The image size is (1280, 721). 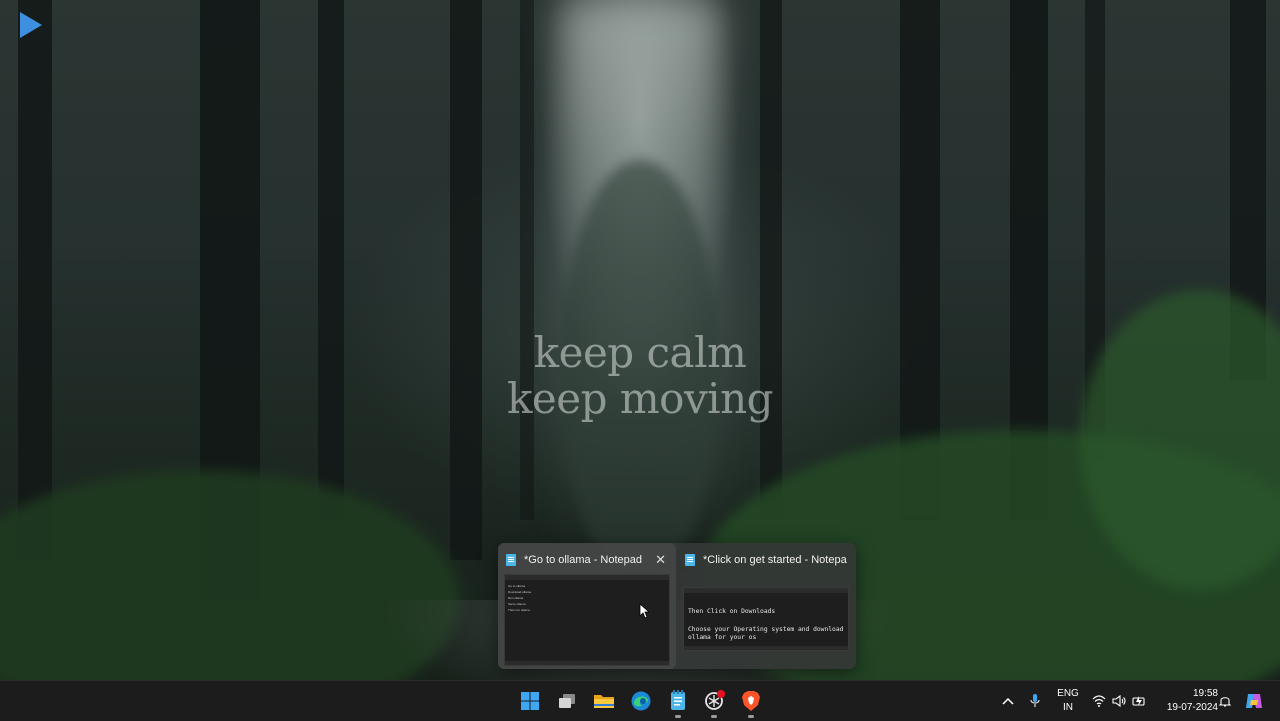 What do you see at coordinates (722, 637) in the screenshot?
I see `thumbnail-line: ollama for your os` at bounding box center [722, 637].